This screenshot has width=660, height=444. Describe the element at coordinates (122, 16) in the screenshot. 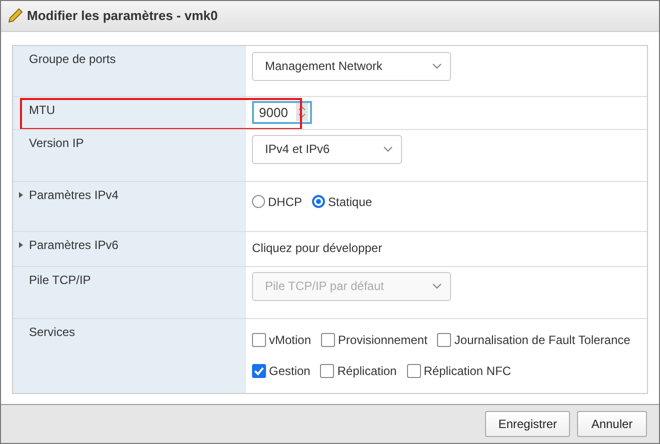

I see `window-title: Modifier les paramètres - vmk0` at that location.